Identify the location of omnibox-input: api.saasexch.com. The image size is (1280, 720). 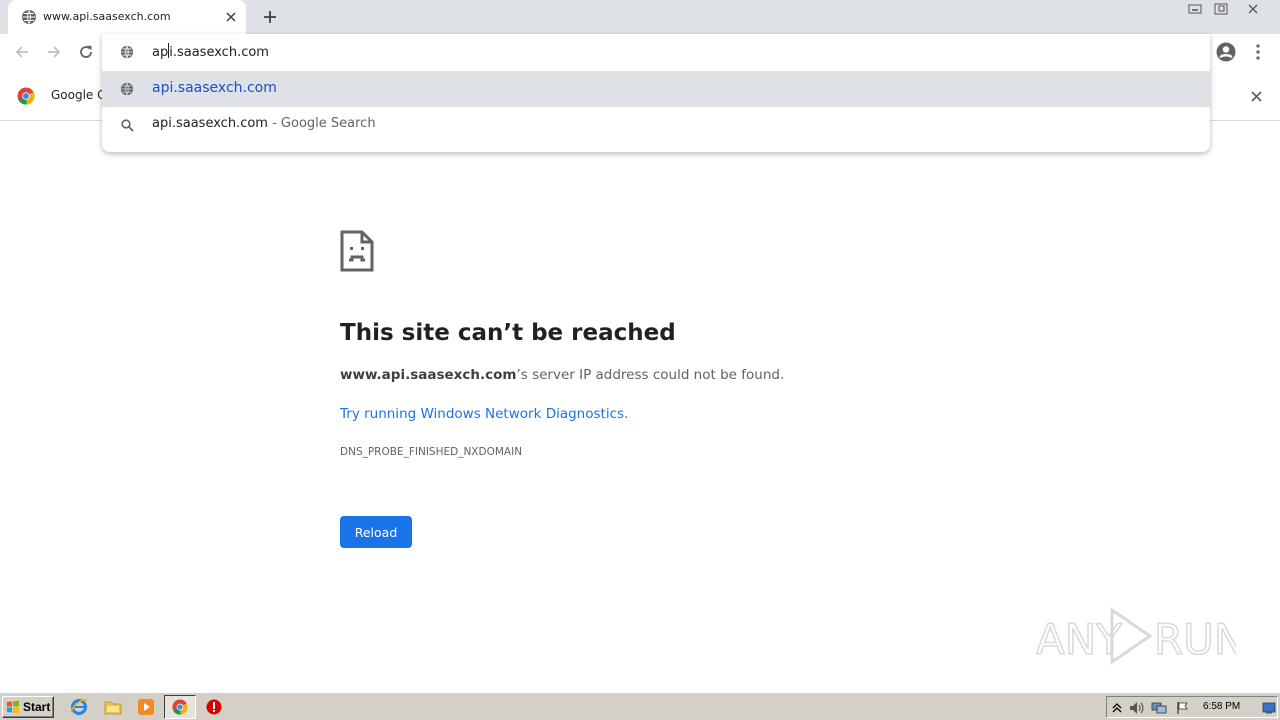
(656, 52).